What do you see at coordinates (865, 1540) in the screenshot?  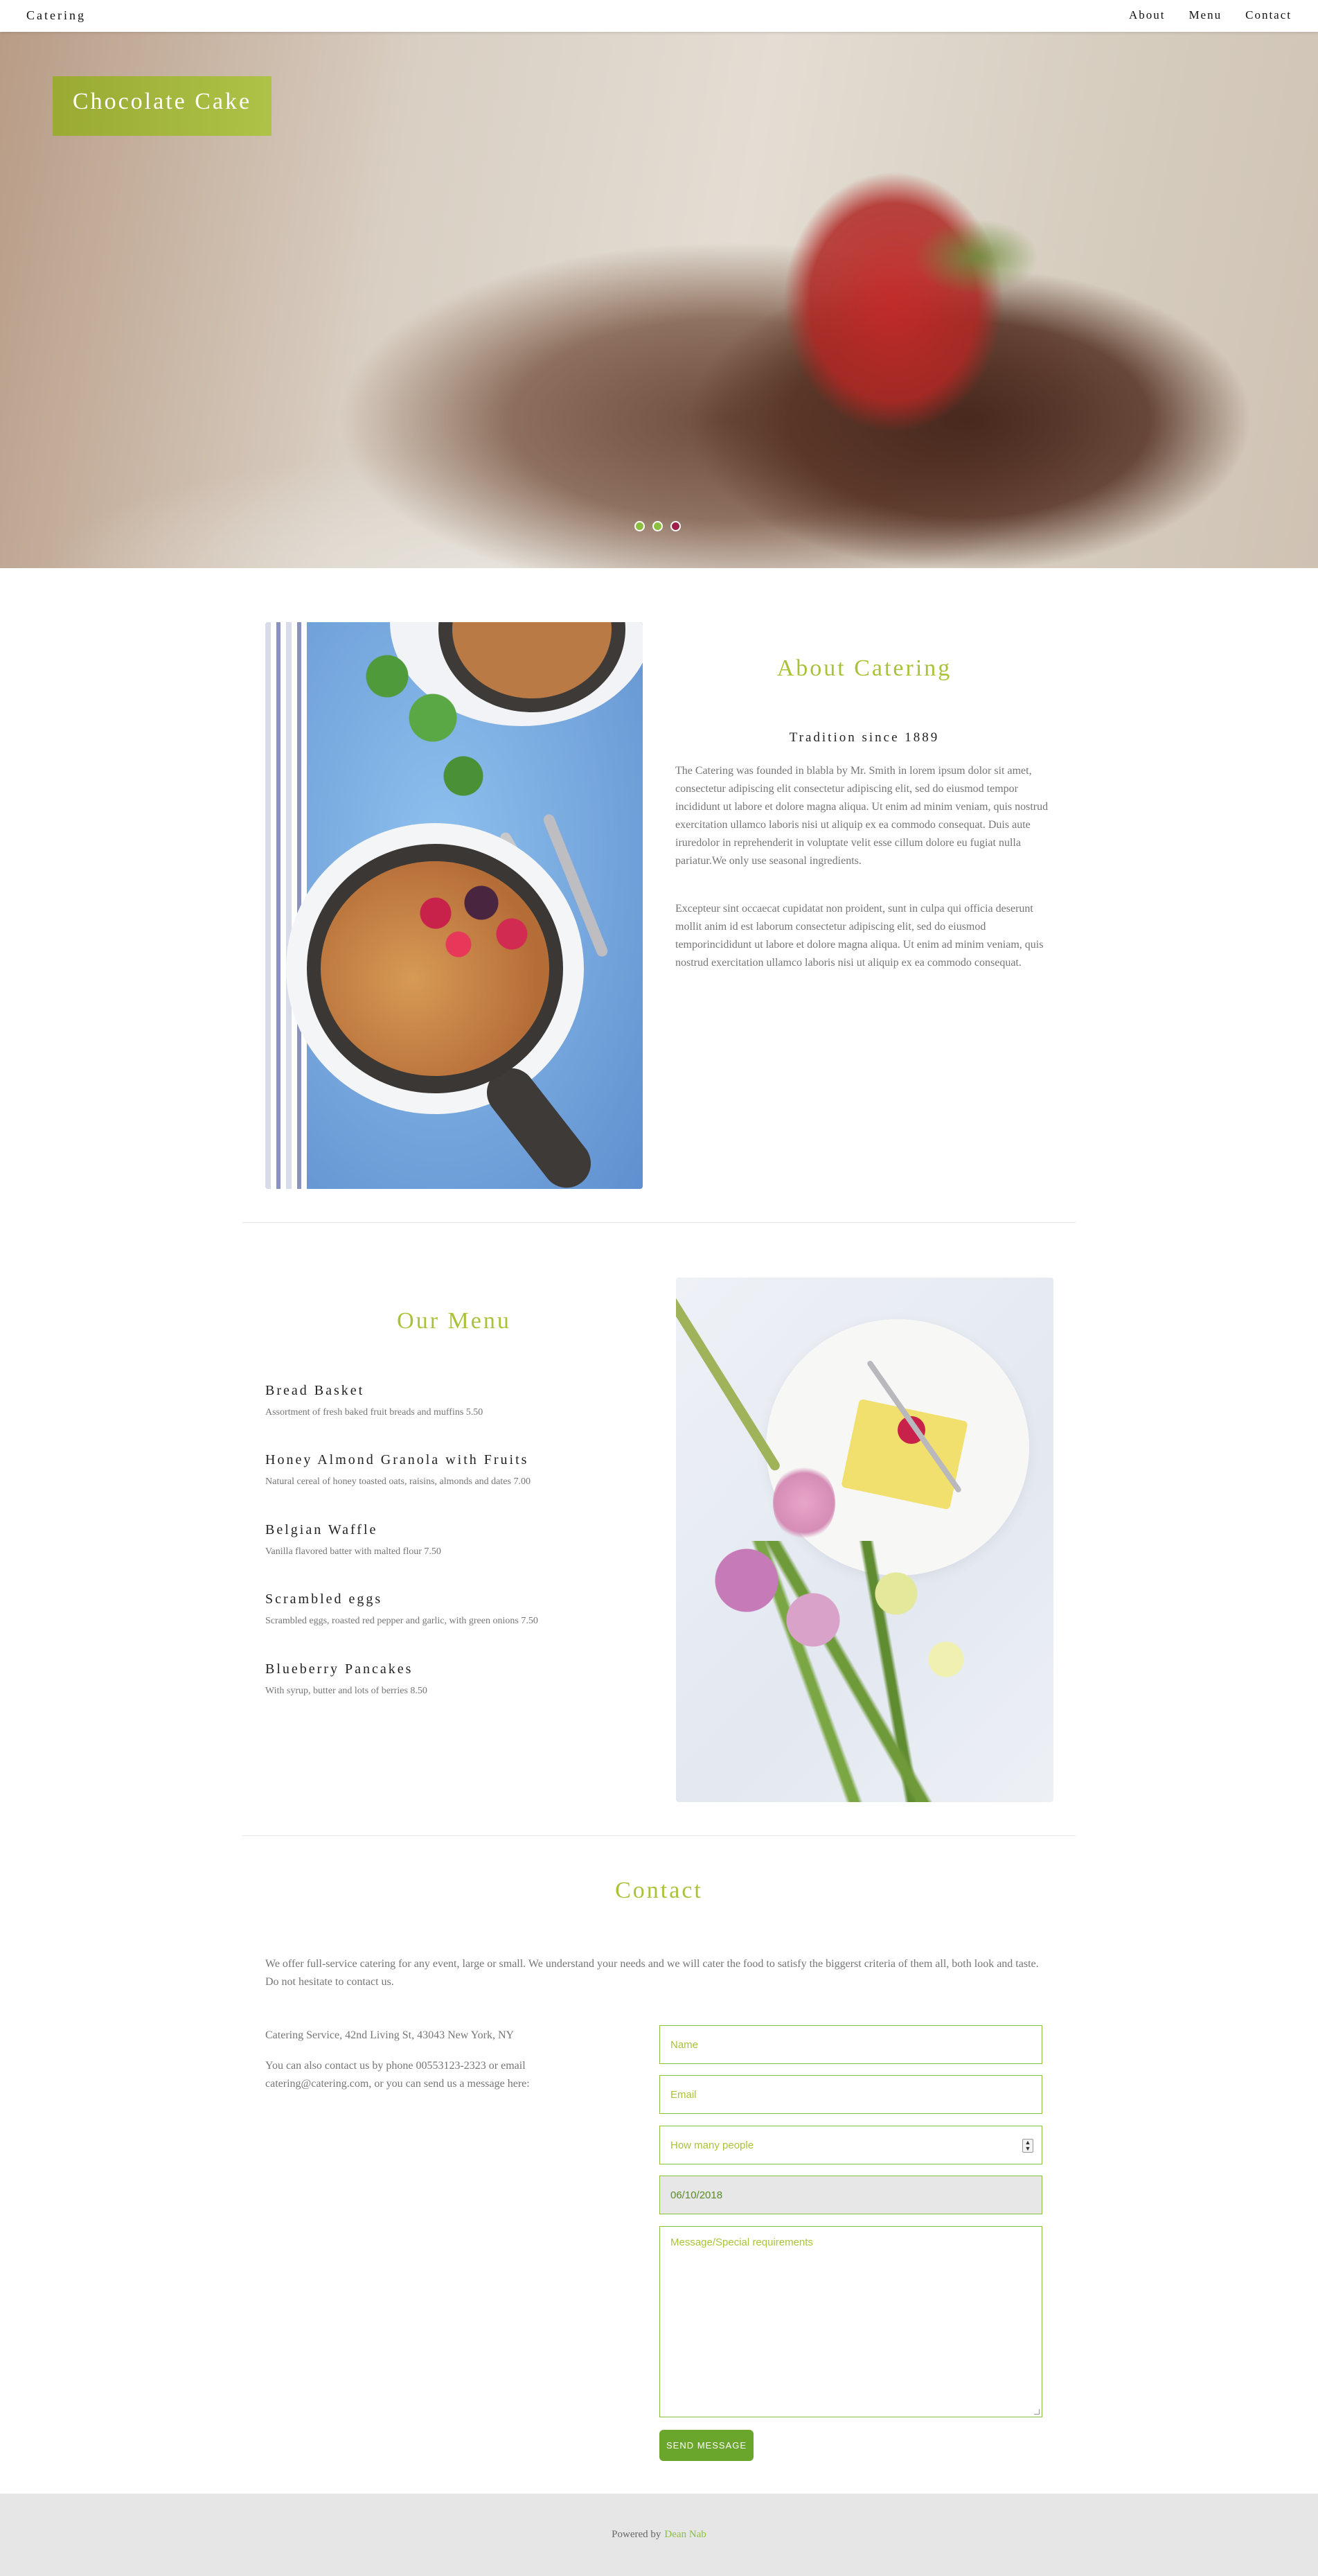 I see `menu-image` at bounding box center [865, 1540].